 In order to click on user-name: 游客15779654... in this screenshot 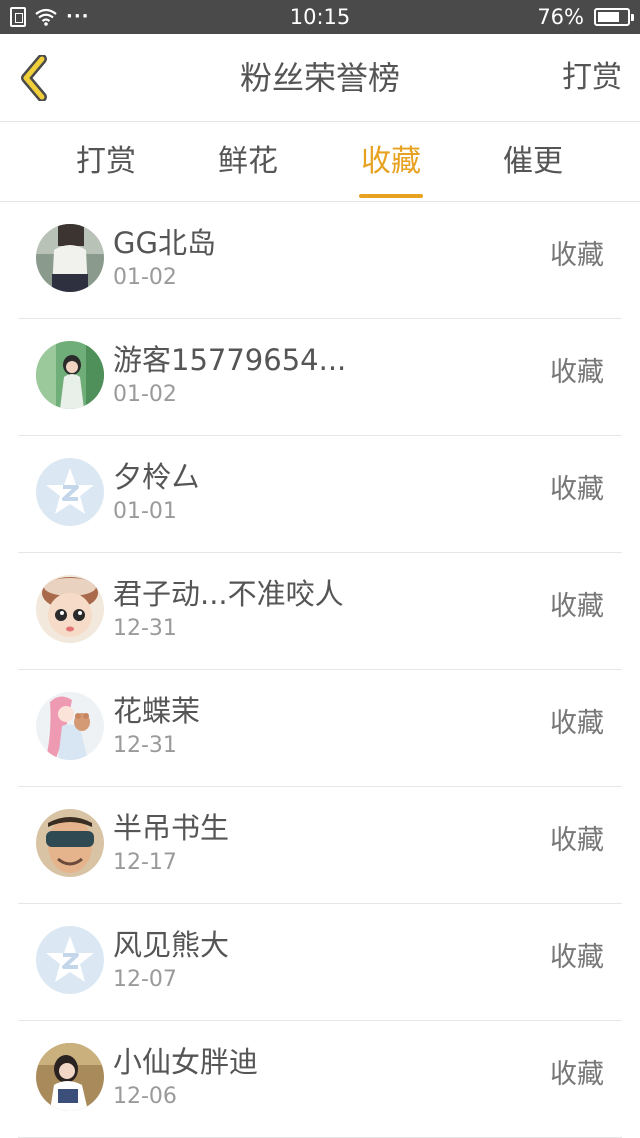, I will do `click(230, 360)`.